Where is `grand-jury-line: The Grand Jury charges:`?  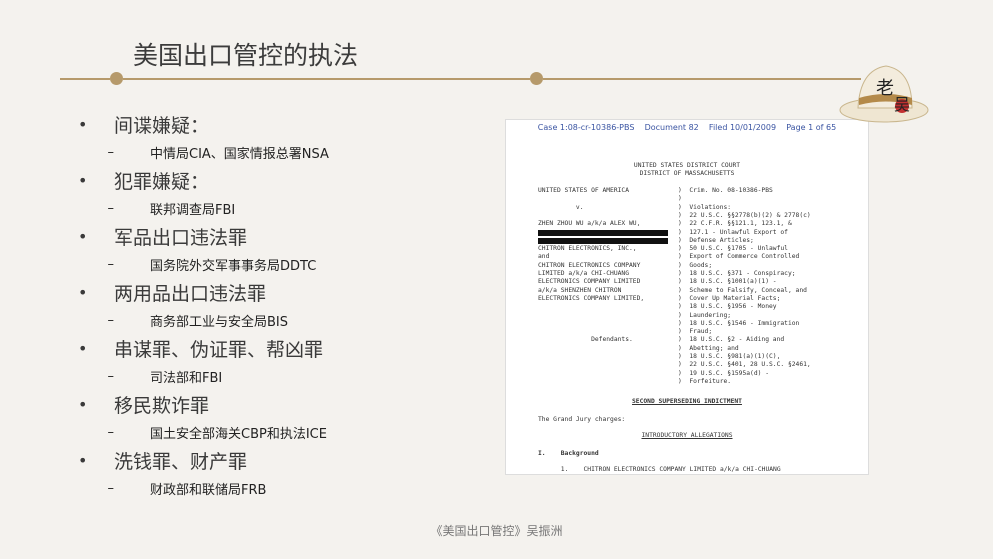
grand-jury-line: The Grand Jury charges: is located at coordinates (582, 419).